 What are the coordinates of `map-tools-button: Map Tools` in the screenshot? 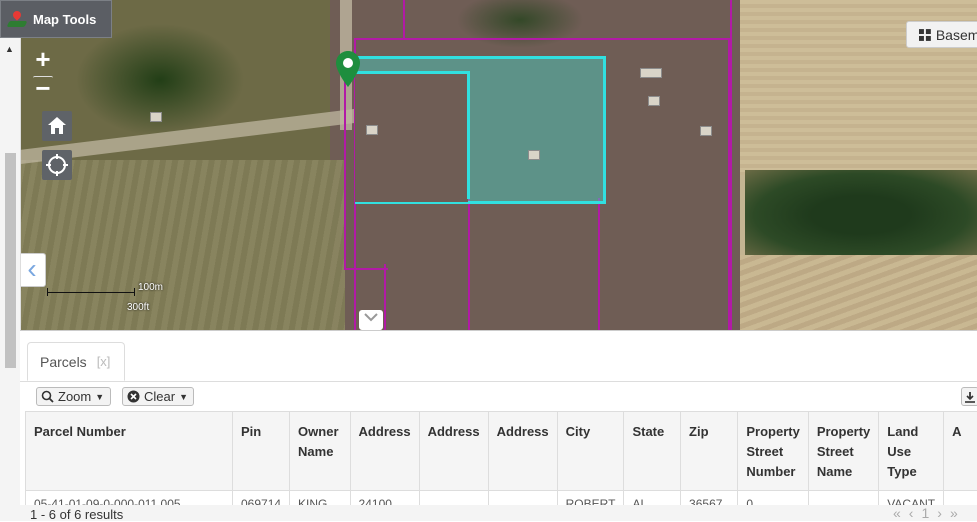 It's located at (56, 19).